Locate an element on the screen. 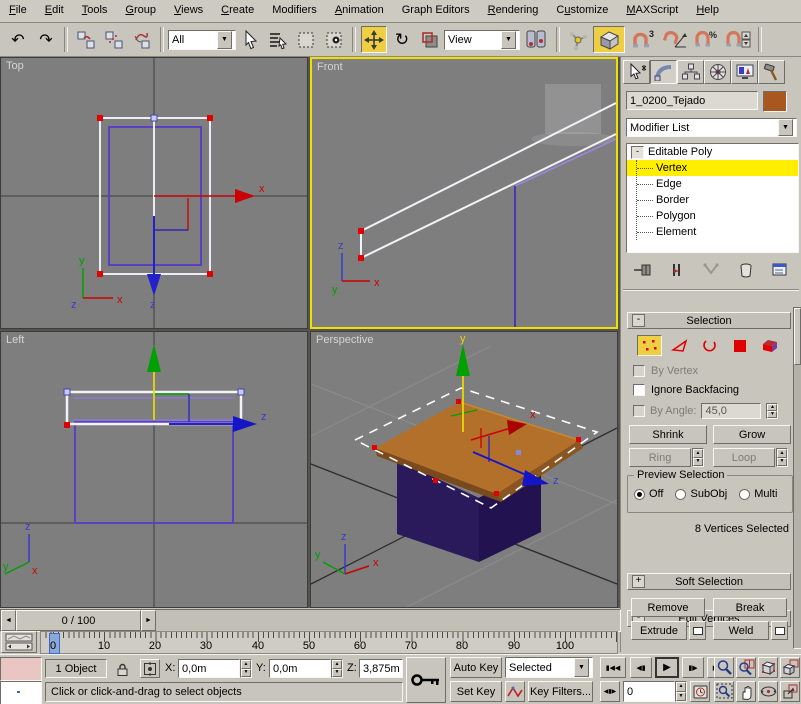 This screenshot has height=704, width=801. collapse-box-icon: - is located at coordinates (637, 152).